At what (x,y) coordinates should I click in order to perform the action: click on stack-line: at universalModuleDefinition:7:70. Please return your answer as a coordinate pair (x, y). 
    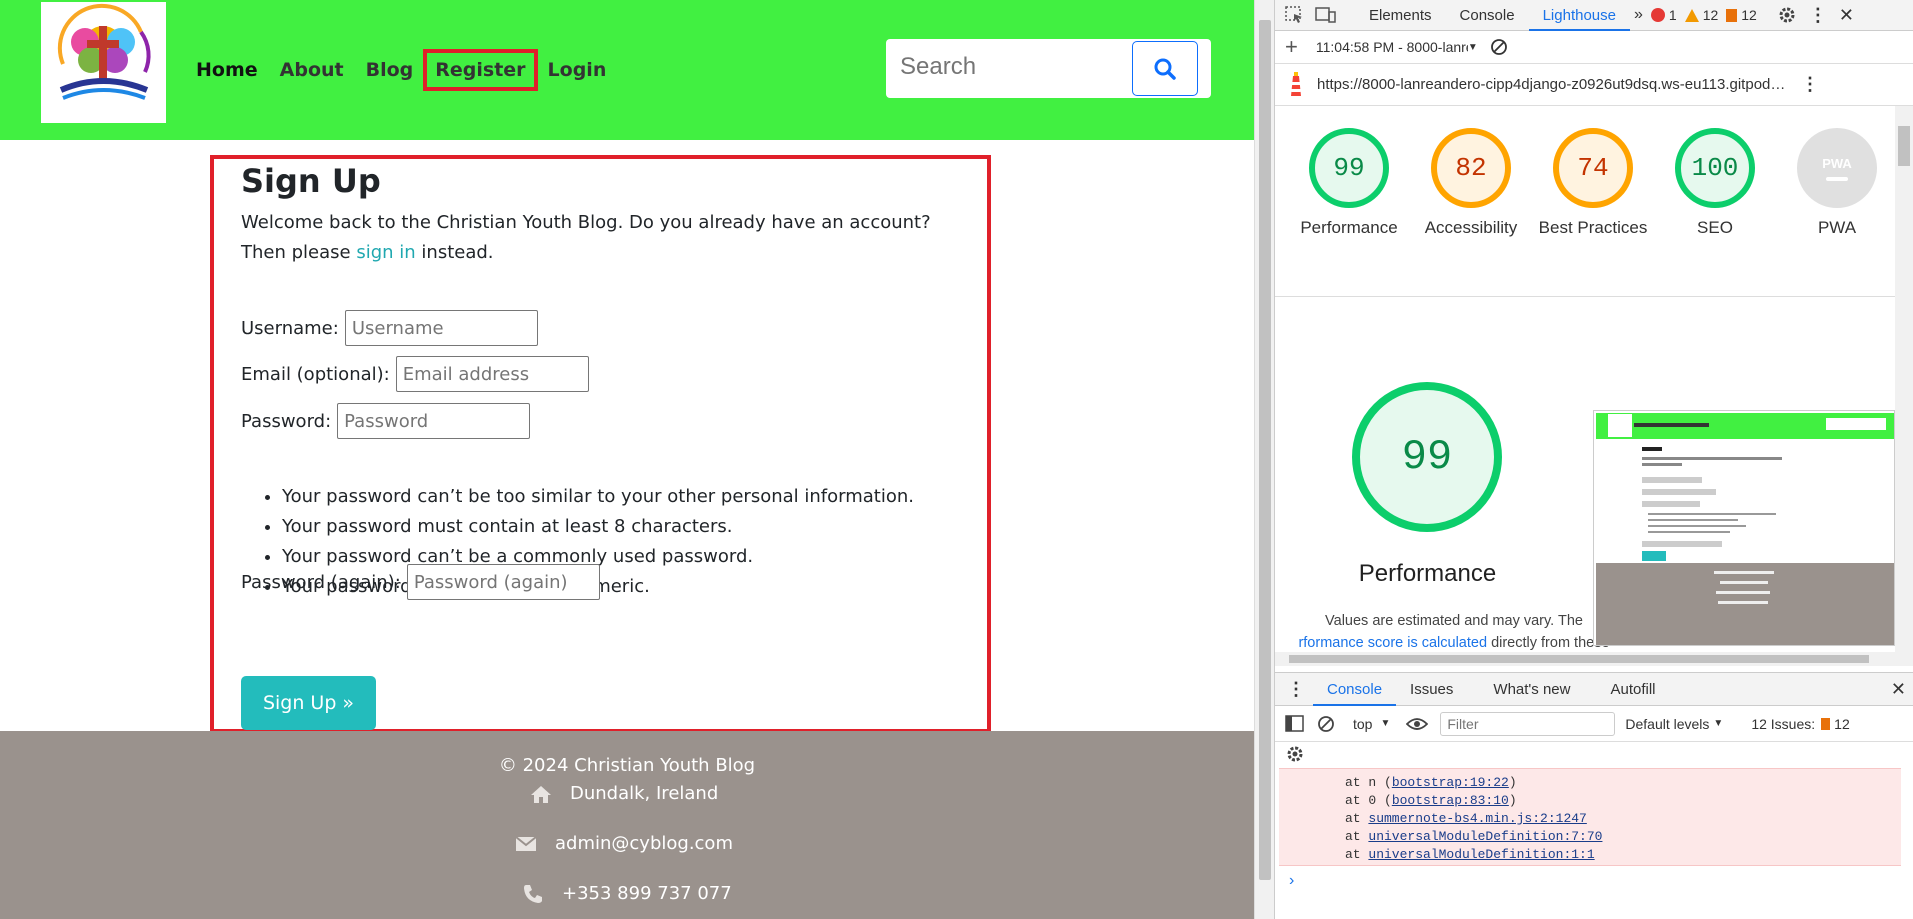
    Looking at the image, I should click on (1474, 836).